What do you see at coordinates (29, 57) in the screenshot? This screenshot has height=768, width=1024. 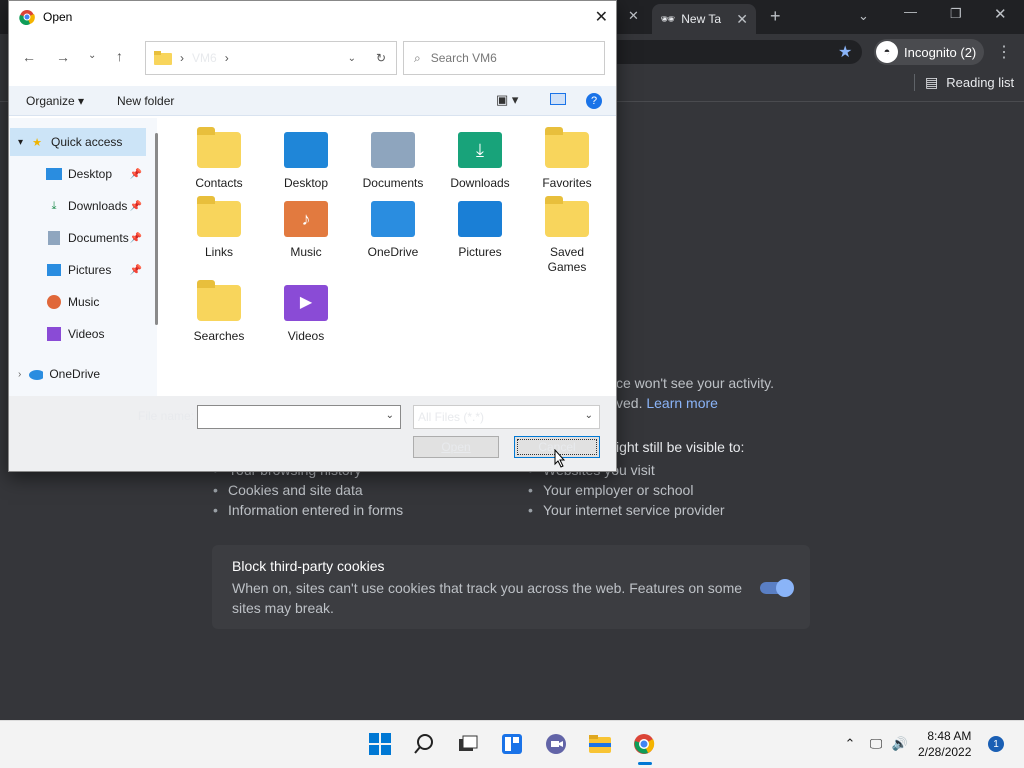 I see `back-arrow-icon: ←` at bounding box center [29, 57].